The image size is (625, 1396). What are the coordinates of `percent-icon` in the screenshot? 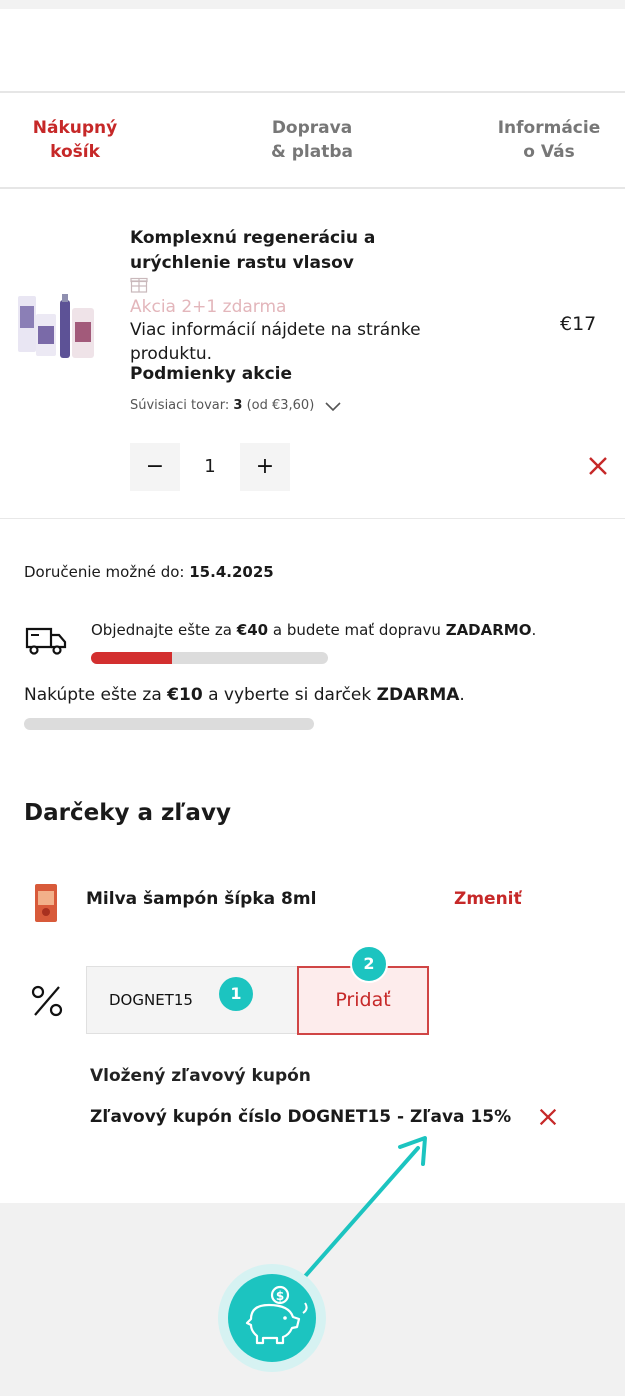 It's located at (47, 1001).